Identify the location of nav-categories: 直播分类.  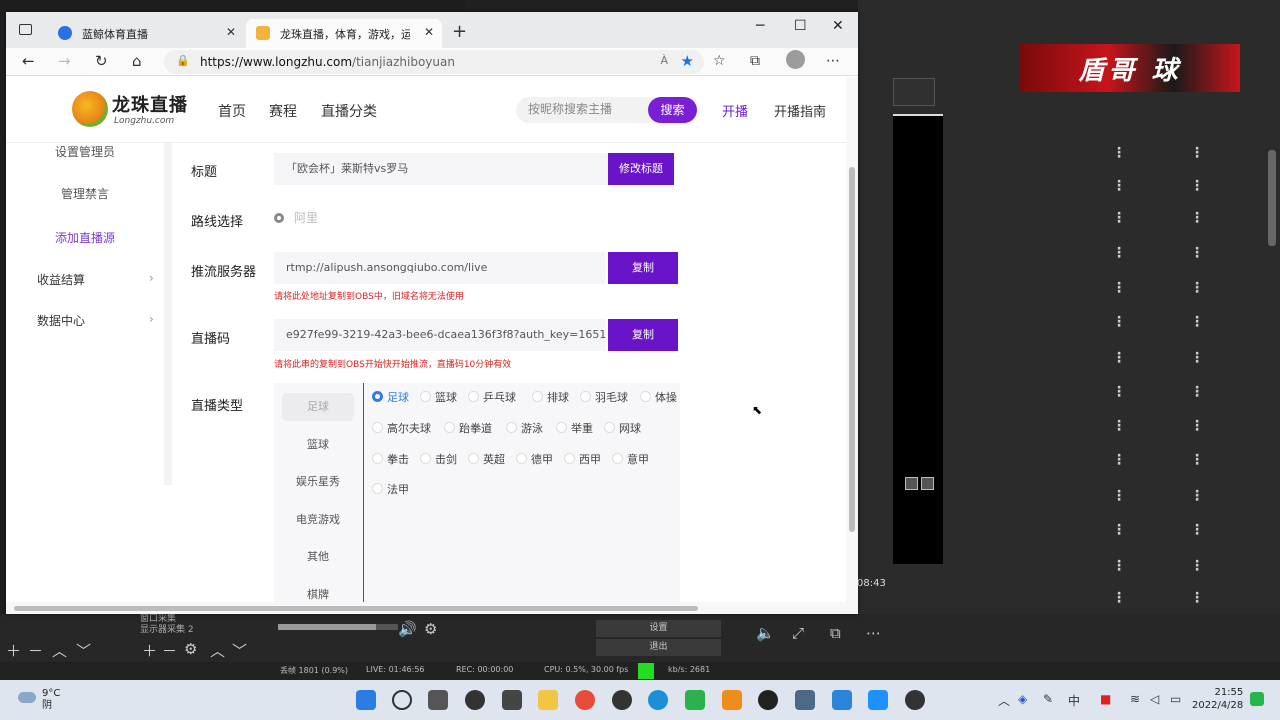
(349, 111).